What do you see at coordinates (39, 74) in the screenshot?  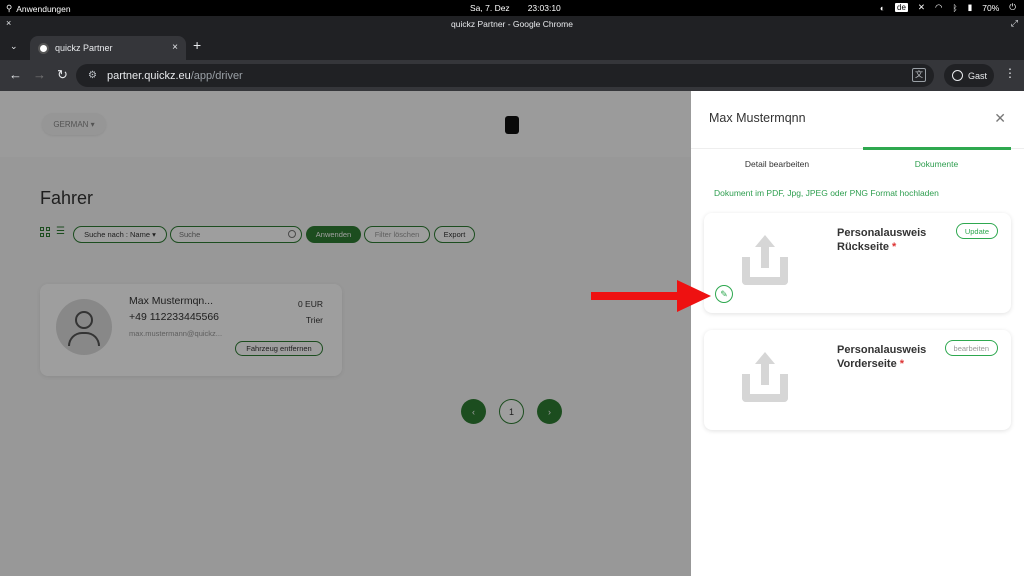 I see `forward-icon: →` at bounding box center [39, 74].